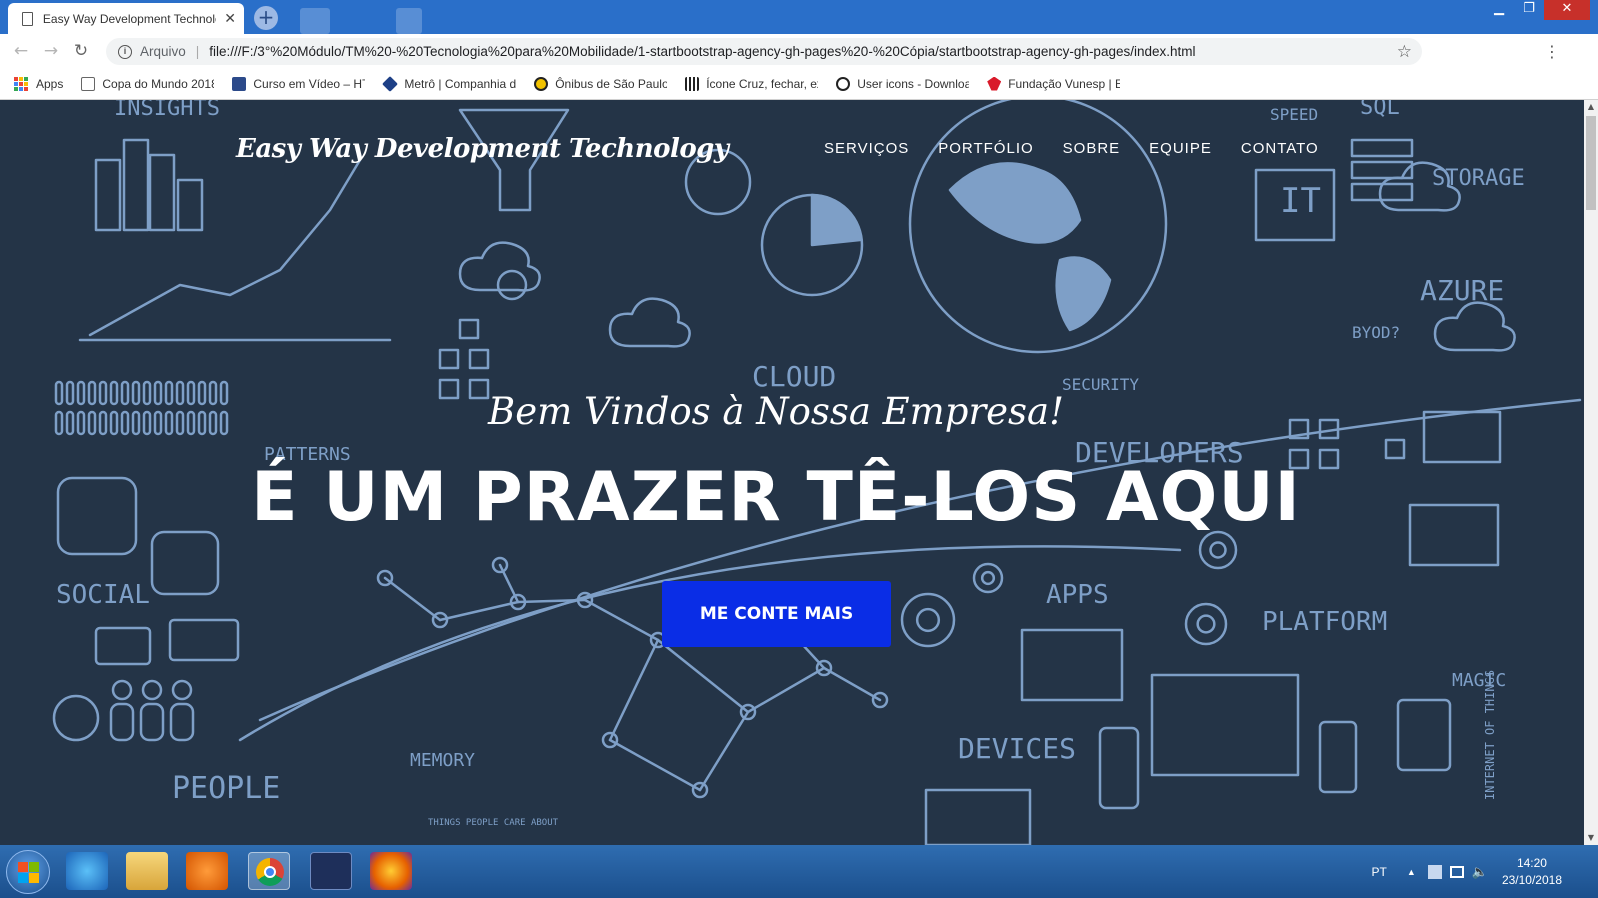  Describe the element at coordinates (985, 148) in the screenshot. I see `nav-portfolio: PORTFÓLIO` at that location.